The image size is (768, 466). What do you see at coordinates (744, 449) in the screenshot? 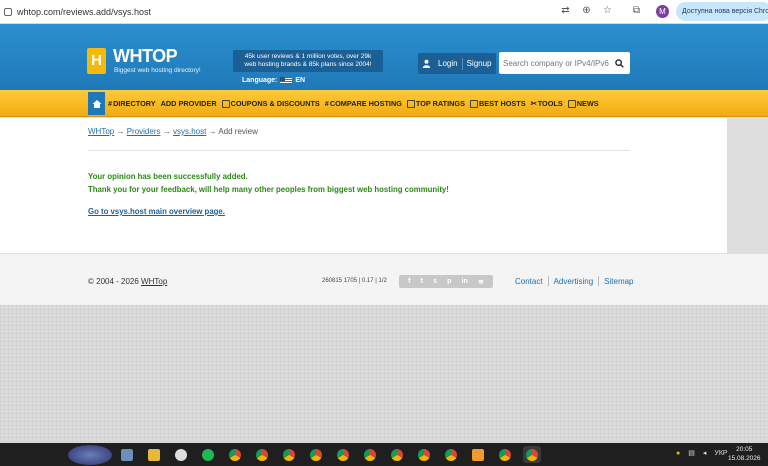
I see `clock-time: 20:05` at bounding box center [744, 449].